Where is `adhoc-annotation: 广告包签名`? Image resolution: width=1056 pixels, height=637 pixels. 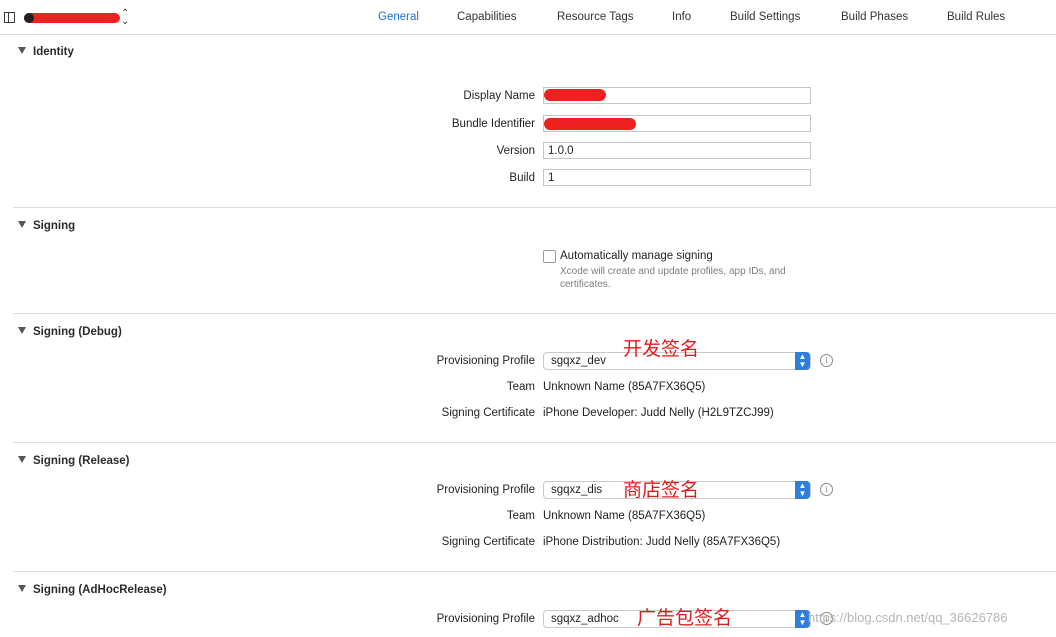
adhoc-annotation: 广告包签名 is located at coordinates (685, 618).